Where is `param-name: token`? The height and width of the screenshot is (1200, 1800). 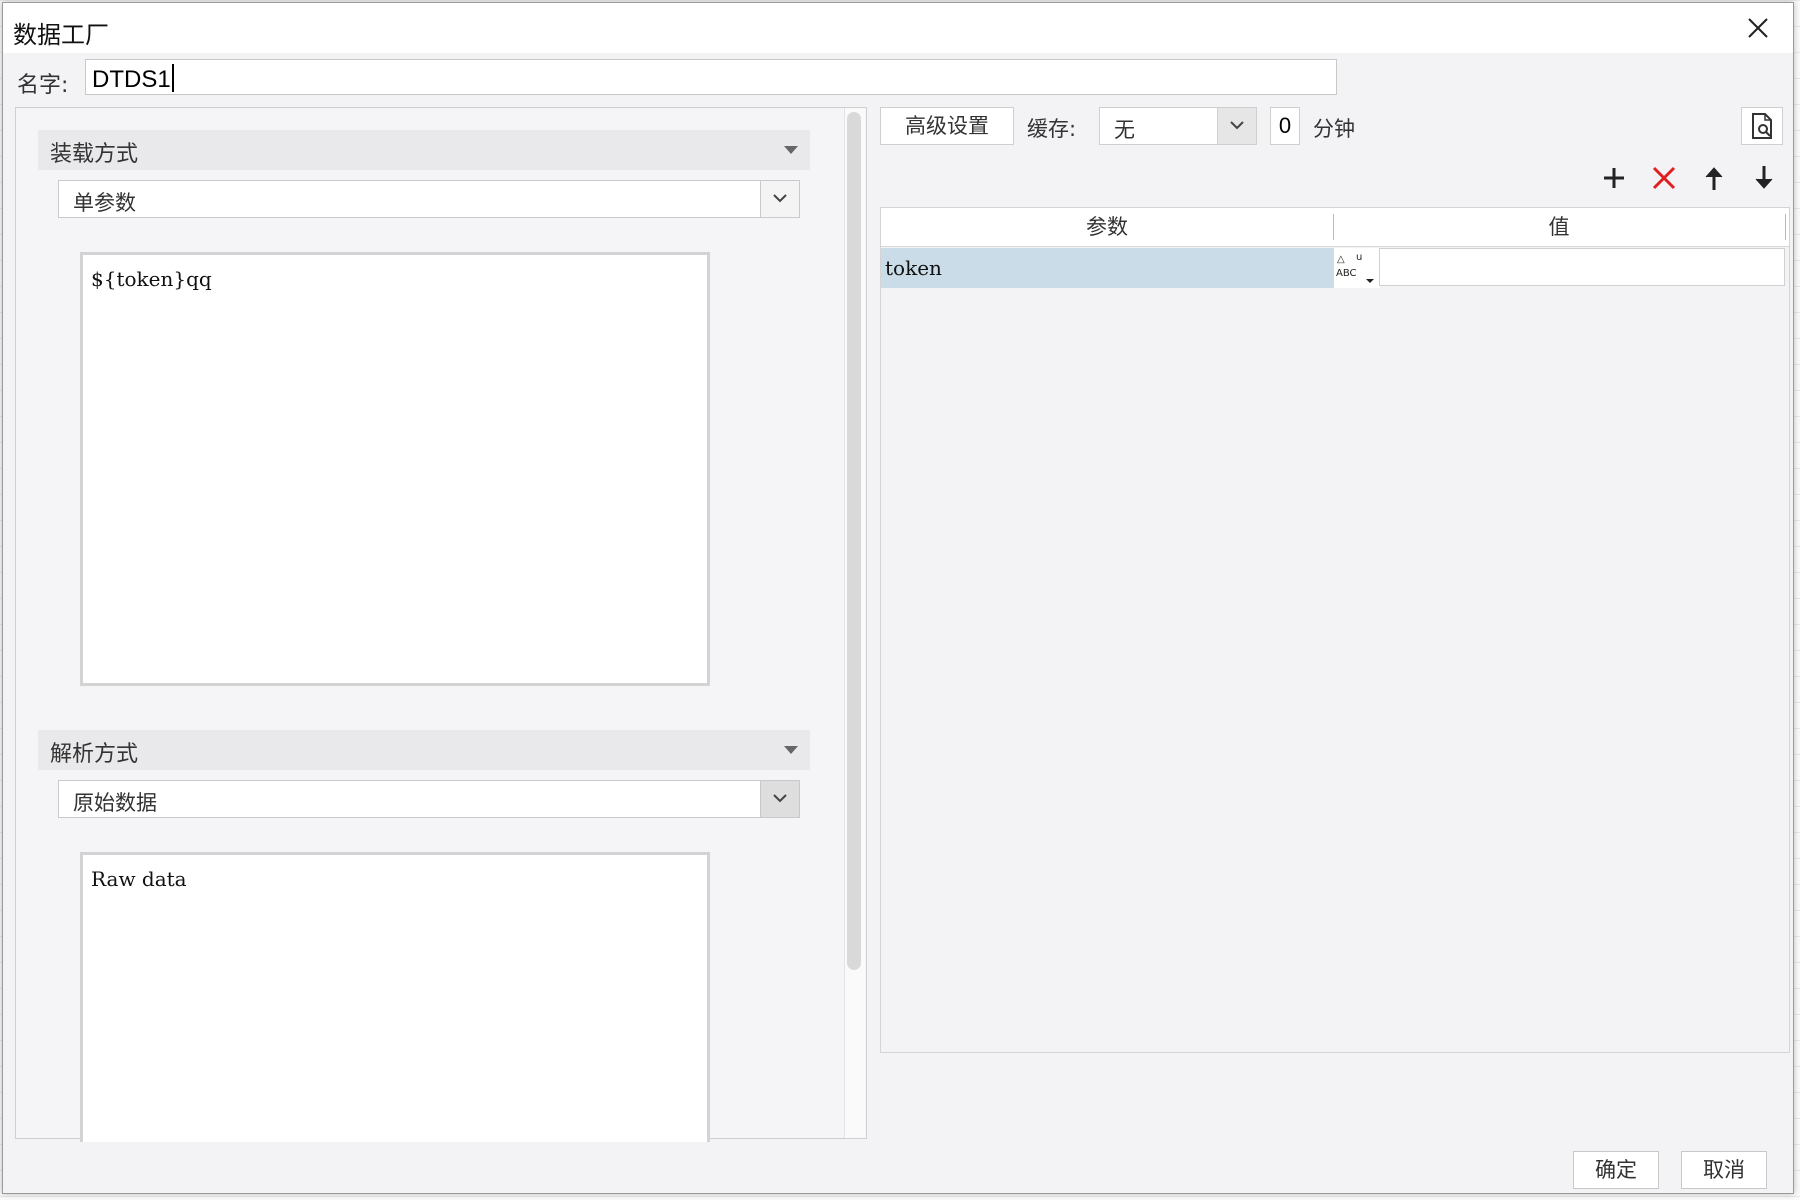 param-name: token is located at coordinates (913, 268).